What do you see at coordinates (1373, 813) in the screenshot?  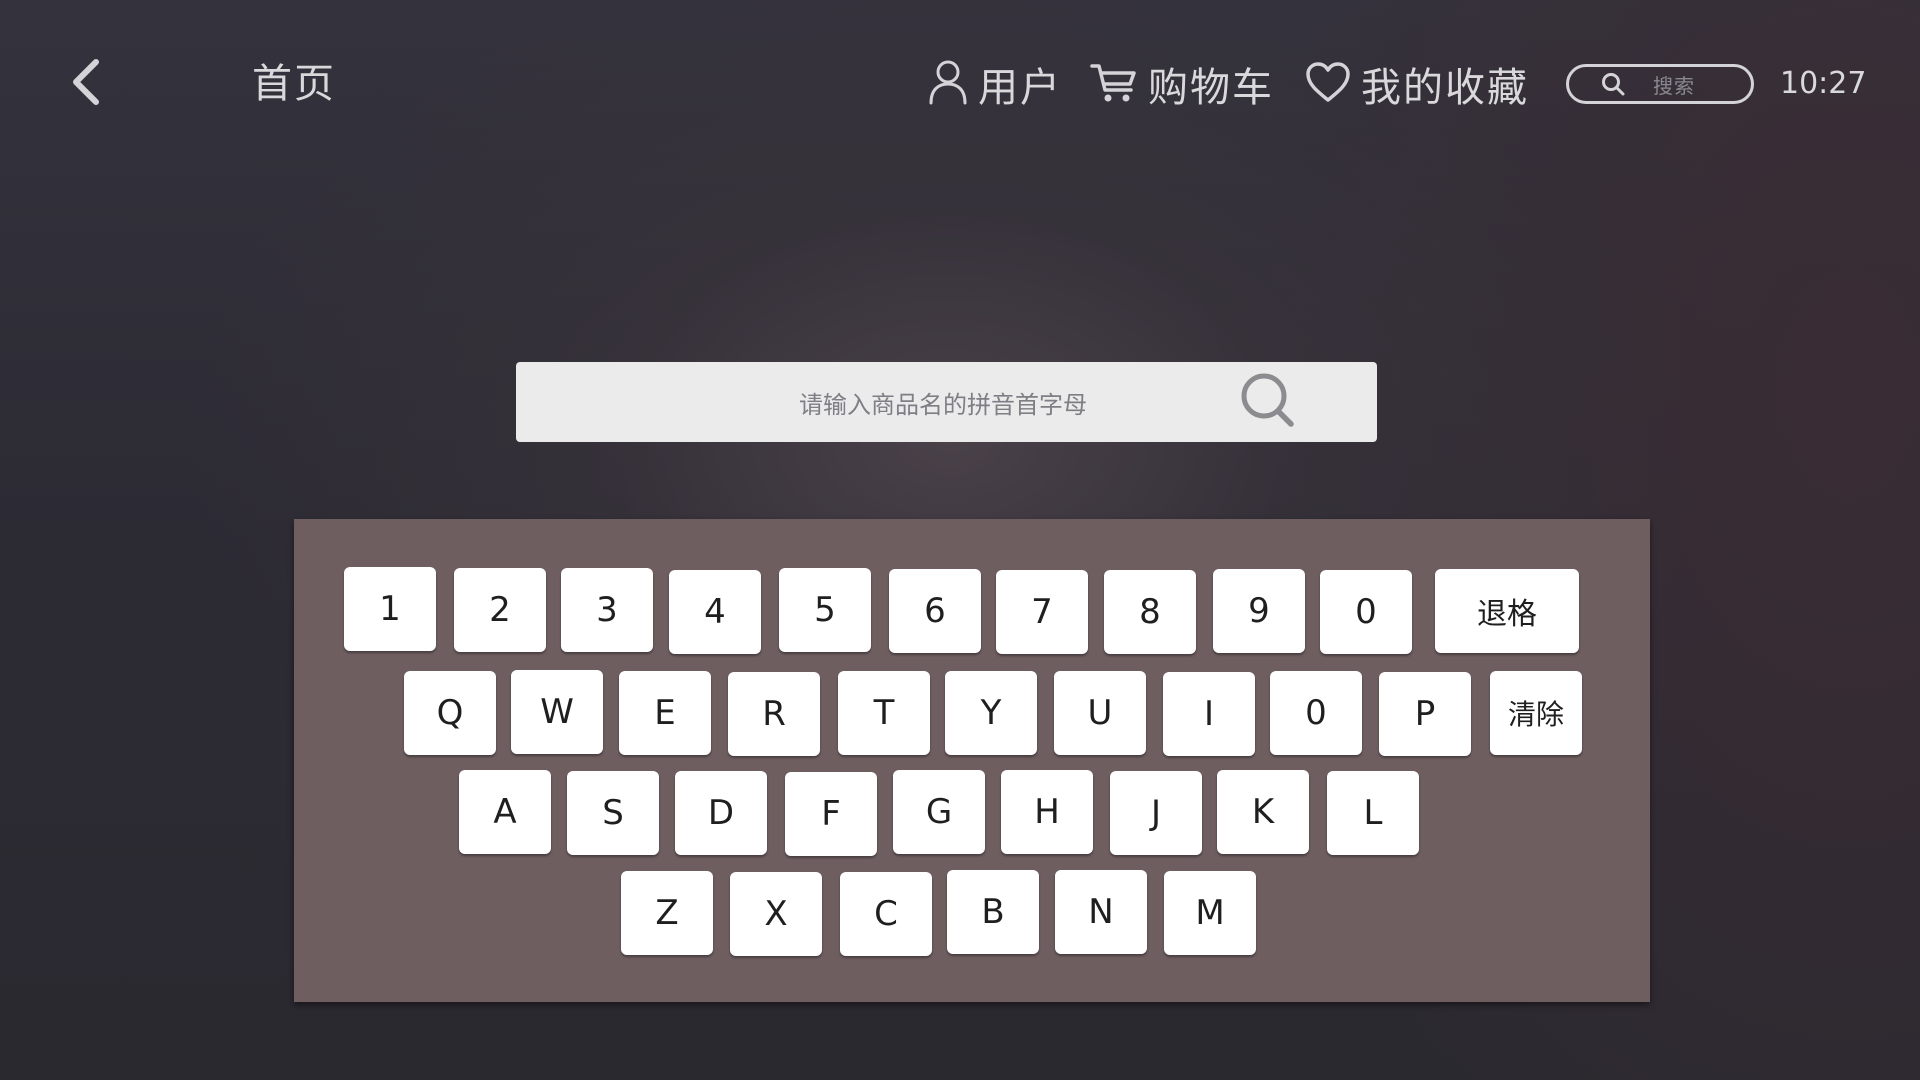 I see `key-l: L` at bounding box center [1373, 813].